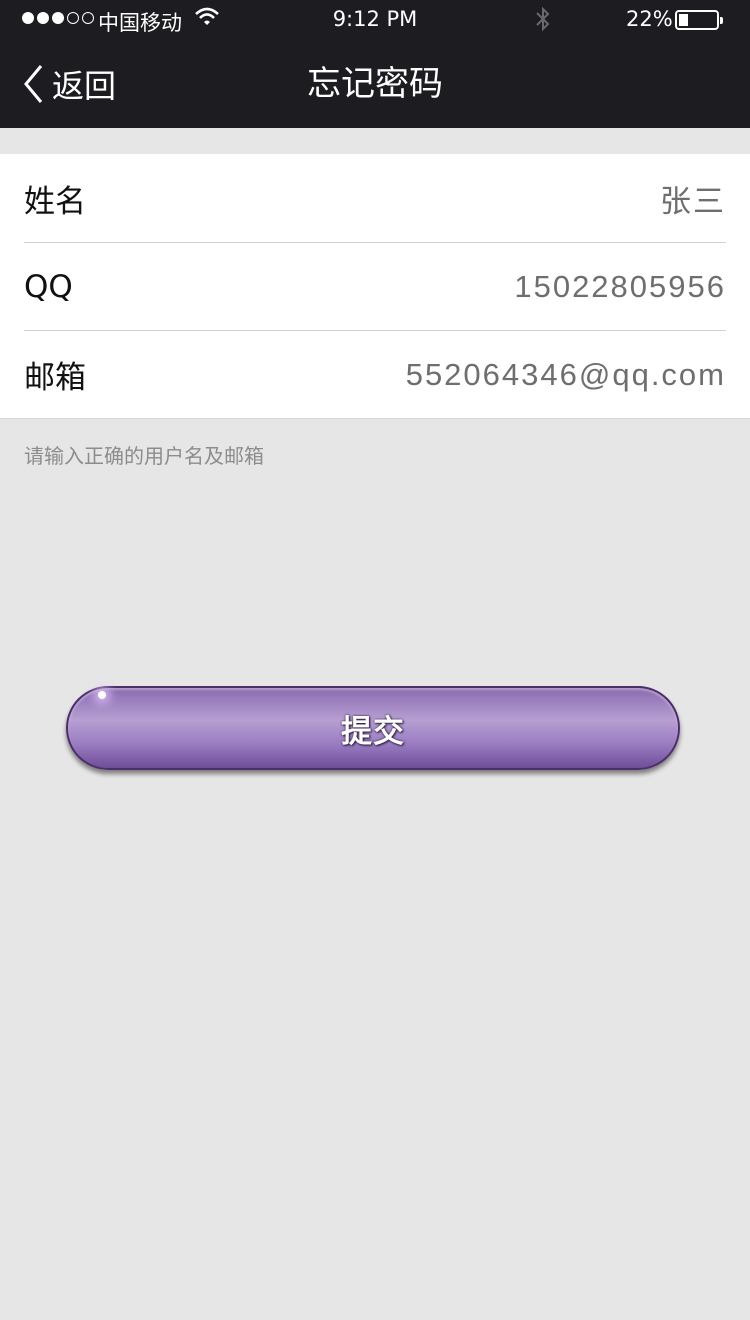 The image size is (750, 1320). I want to click on bluetooth-icon, so click(543, 21).